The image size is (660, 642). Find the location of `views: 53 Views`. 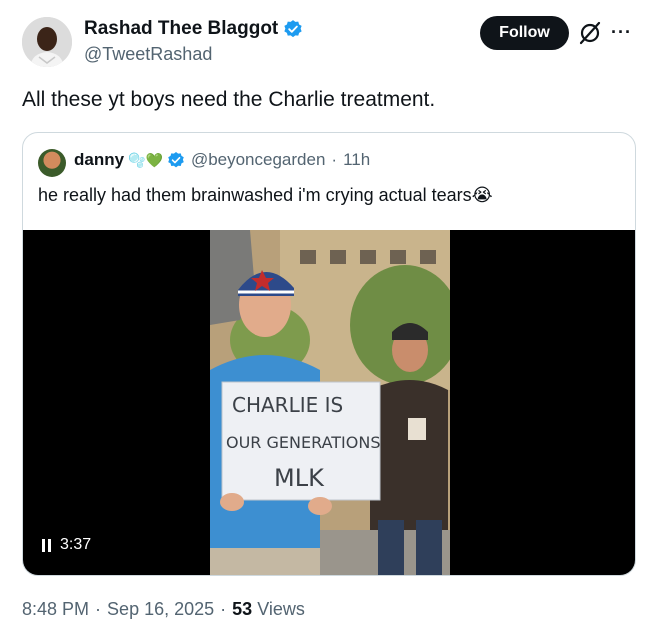

views: 53 Views is located at coordinates (268, 609).